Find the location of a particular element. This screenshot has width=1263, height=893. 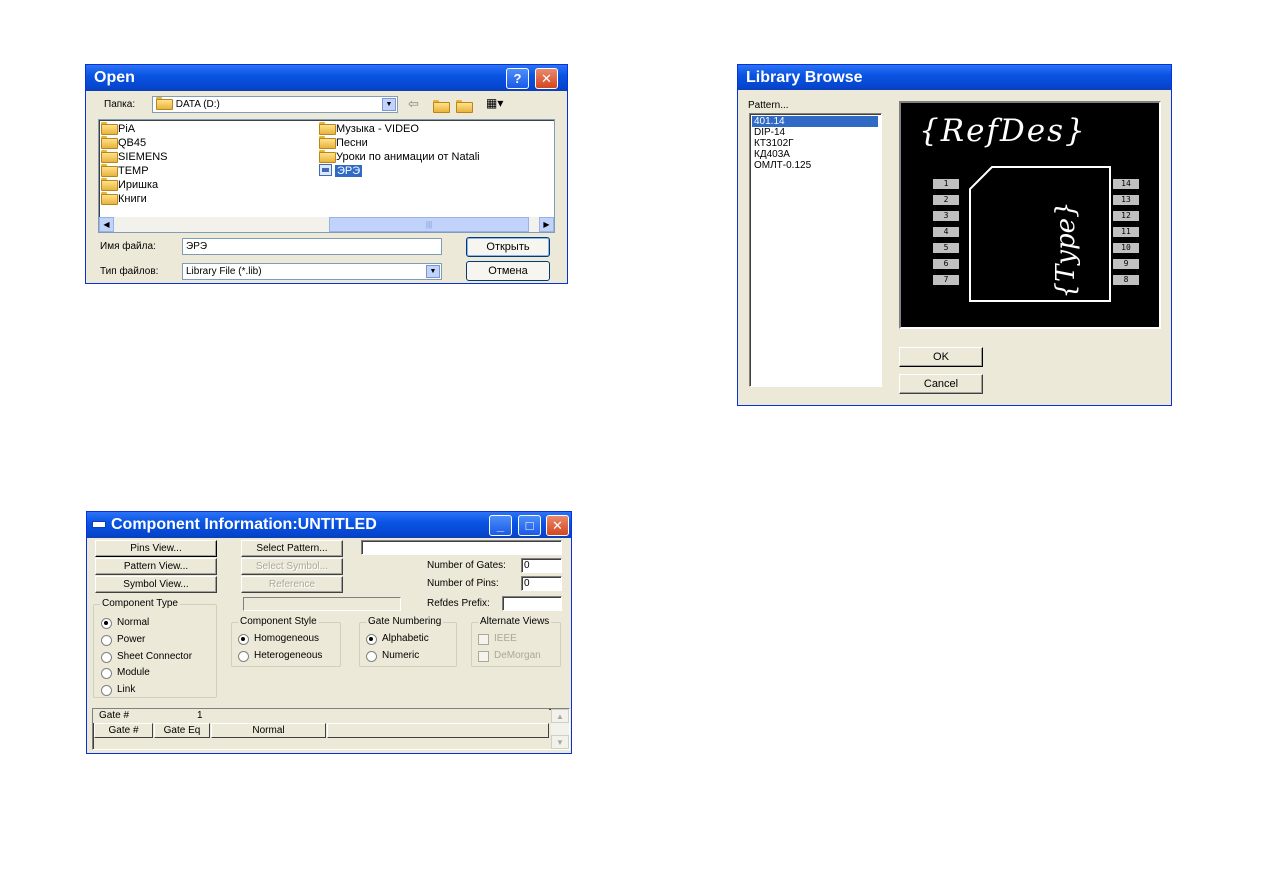

list-item: SIEMENS is located at coordinates (134, 157).